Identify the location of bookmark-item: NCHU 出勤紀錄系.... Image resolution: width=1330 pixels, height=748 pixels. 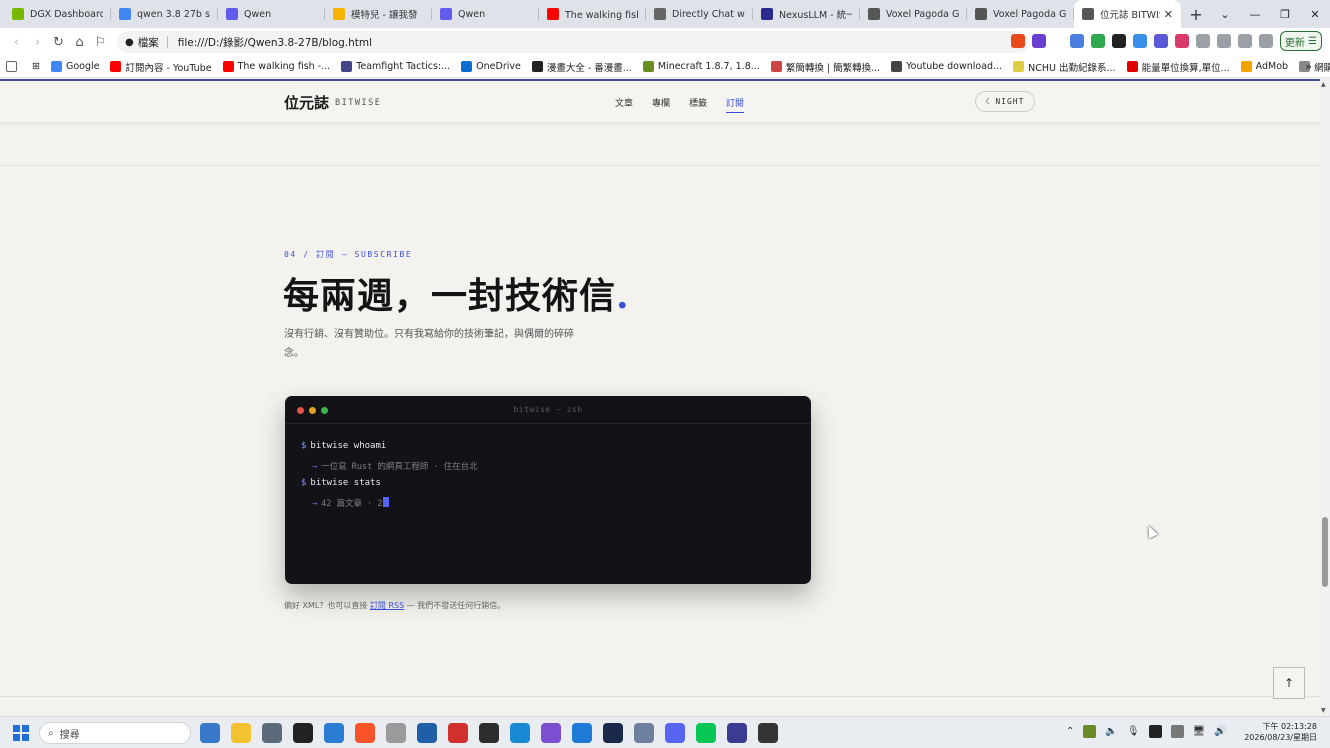
(1064, 67).